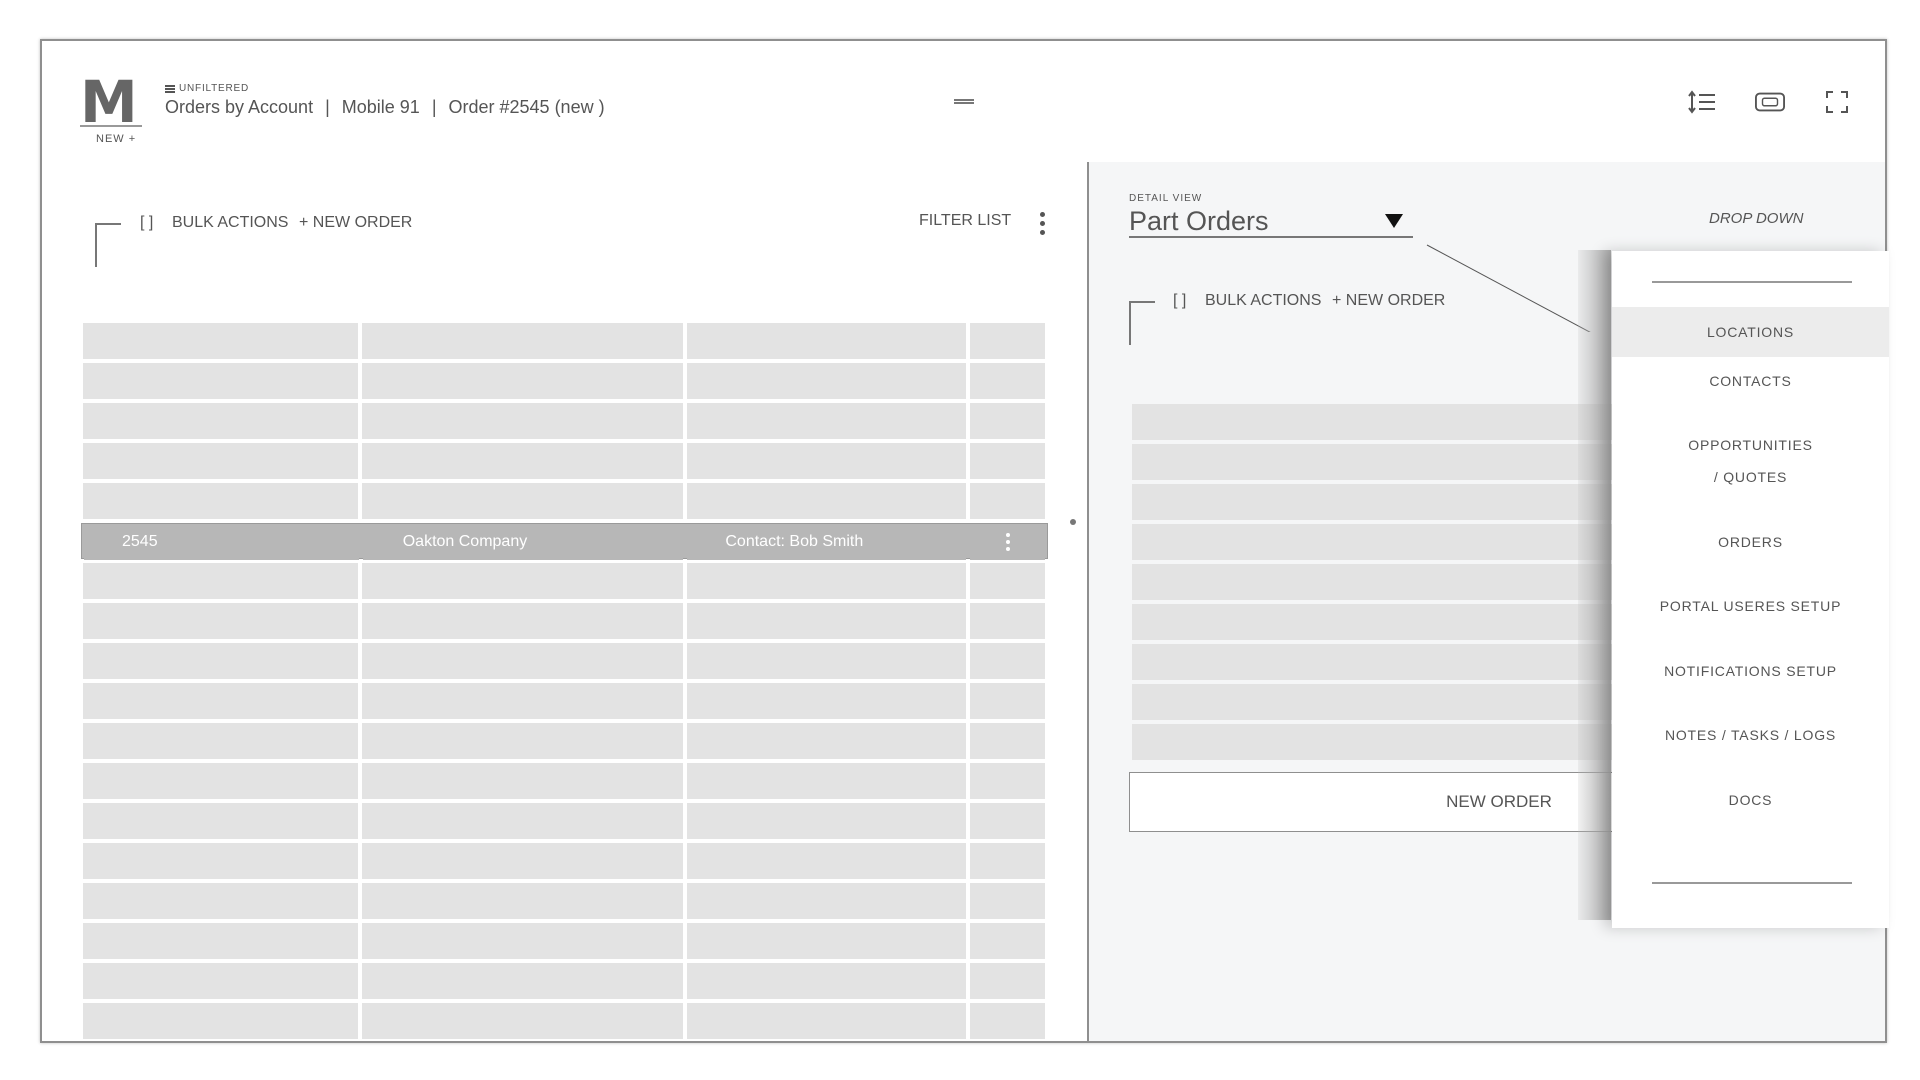  What do you see at coordinates (1756, 218) in the screenshot?
I see `dropdown-annotation: DROP DOWN` at bounding box center [1756, 218].